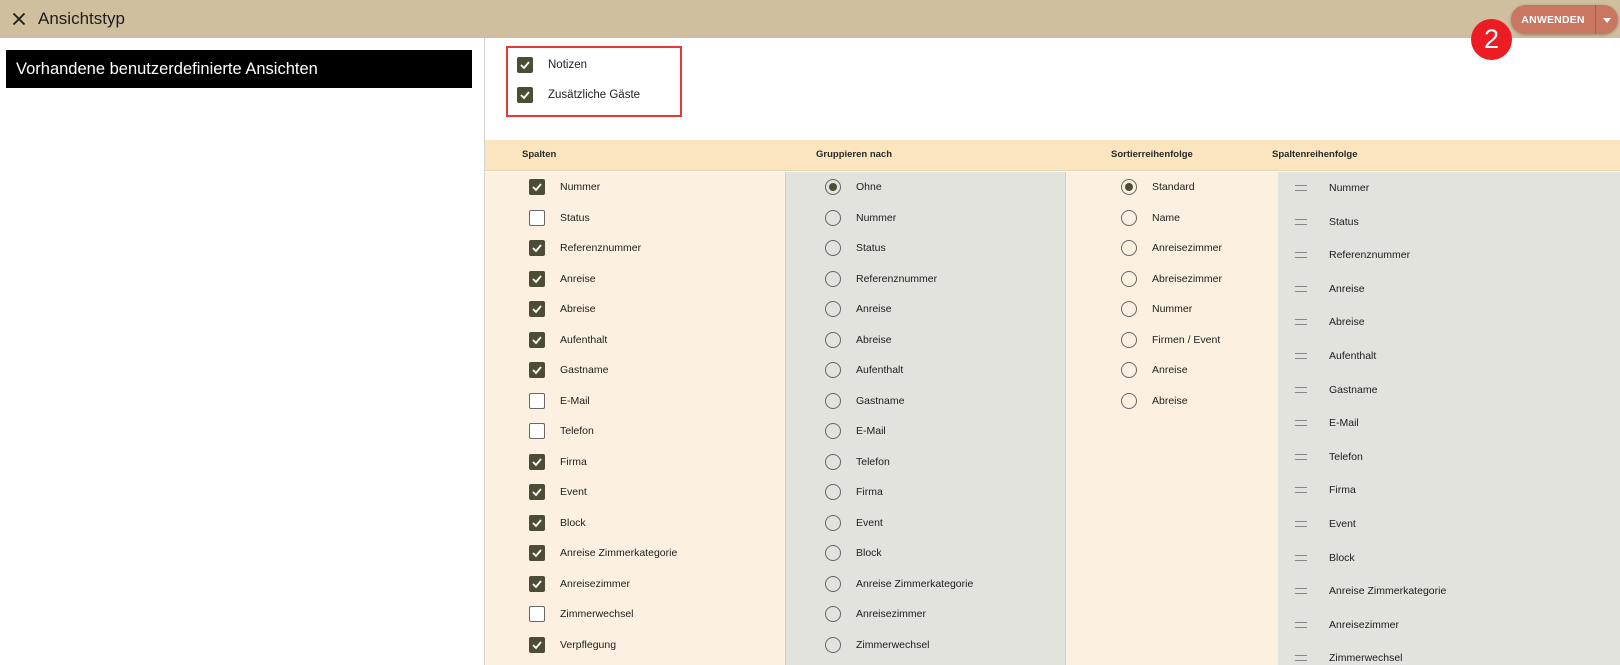 Image resolution: width=1620 pixels, height=665 pixels. I want to click on column-order-item: Telefon, so click(1329, 457).